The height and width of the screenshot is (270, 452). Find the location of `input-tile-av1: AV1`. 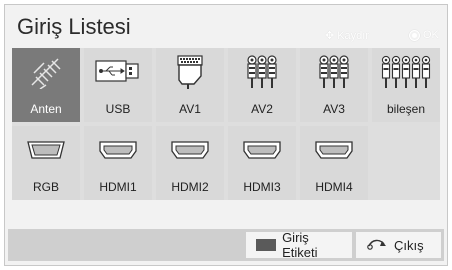

input-tile-av1: AV1 is located at coordinates (190, 85).